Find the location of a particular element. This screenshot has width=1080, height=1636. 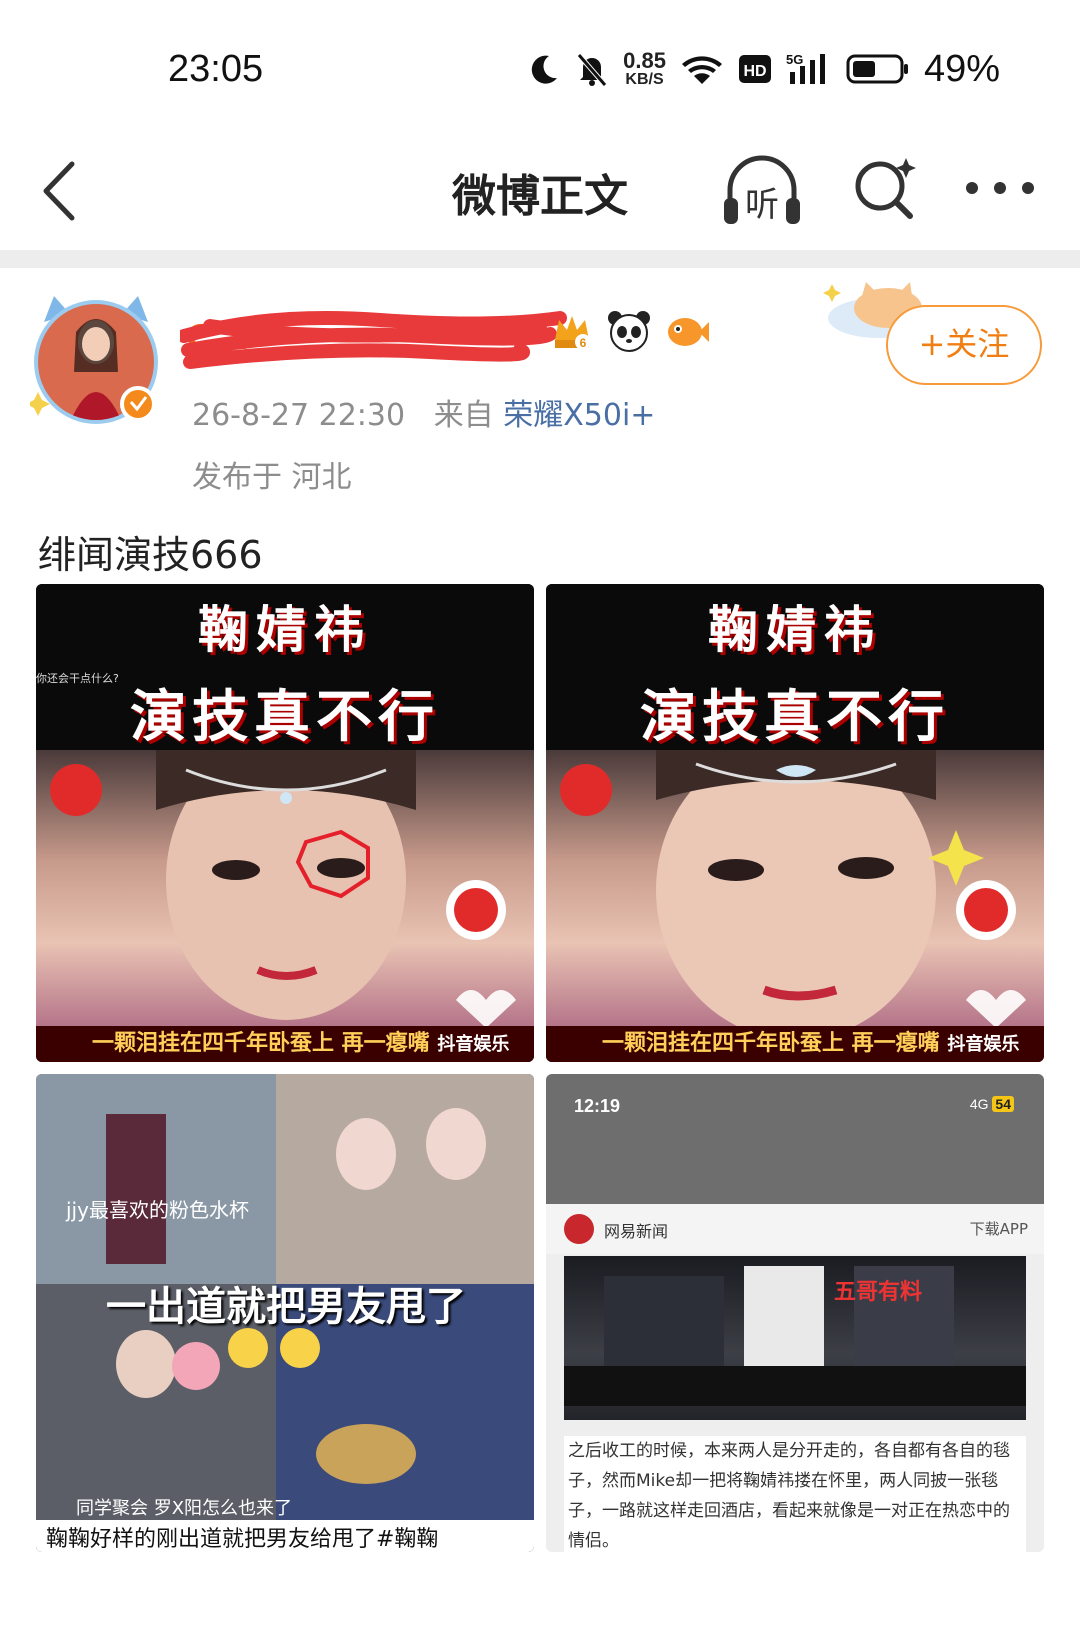

hd-icon: HD is located at coordinates (754, 69).